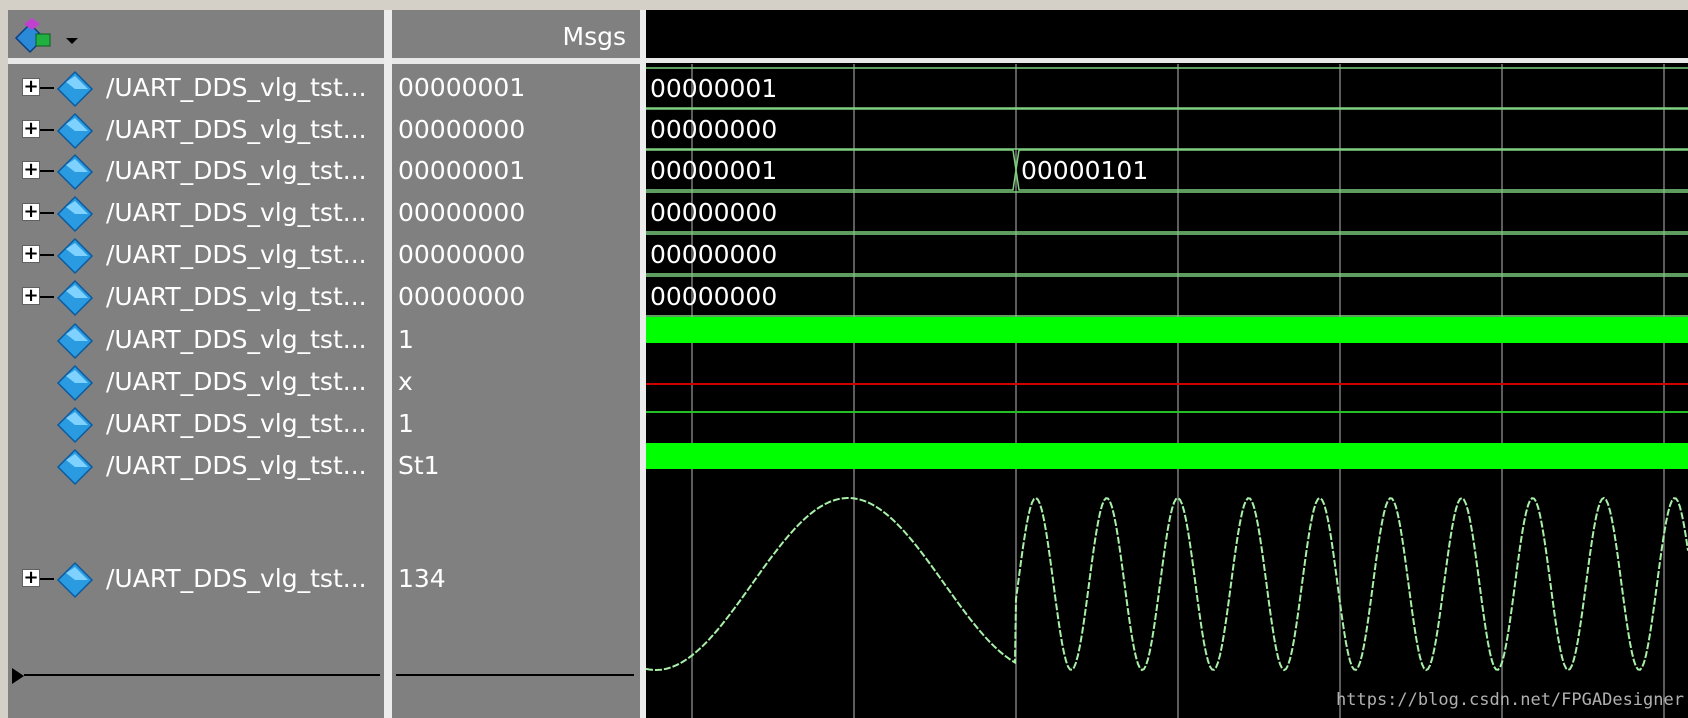 Image resolution: width=1688 pixels, height=718 pixels. What do you see at coordinates (419, 465) in the screenshot?
I see `signal-value: St1` at bounding box center [419, 465].